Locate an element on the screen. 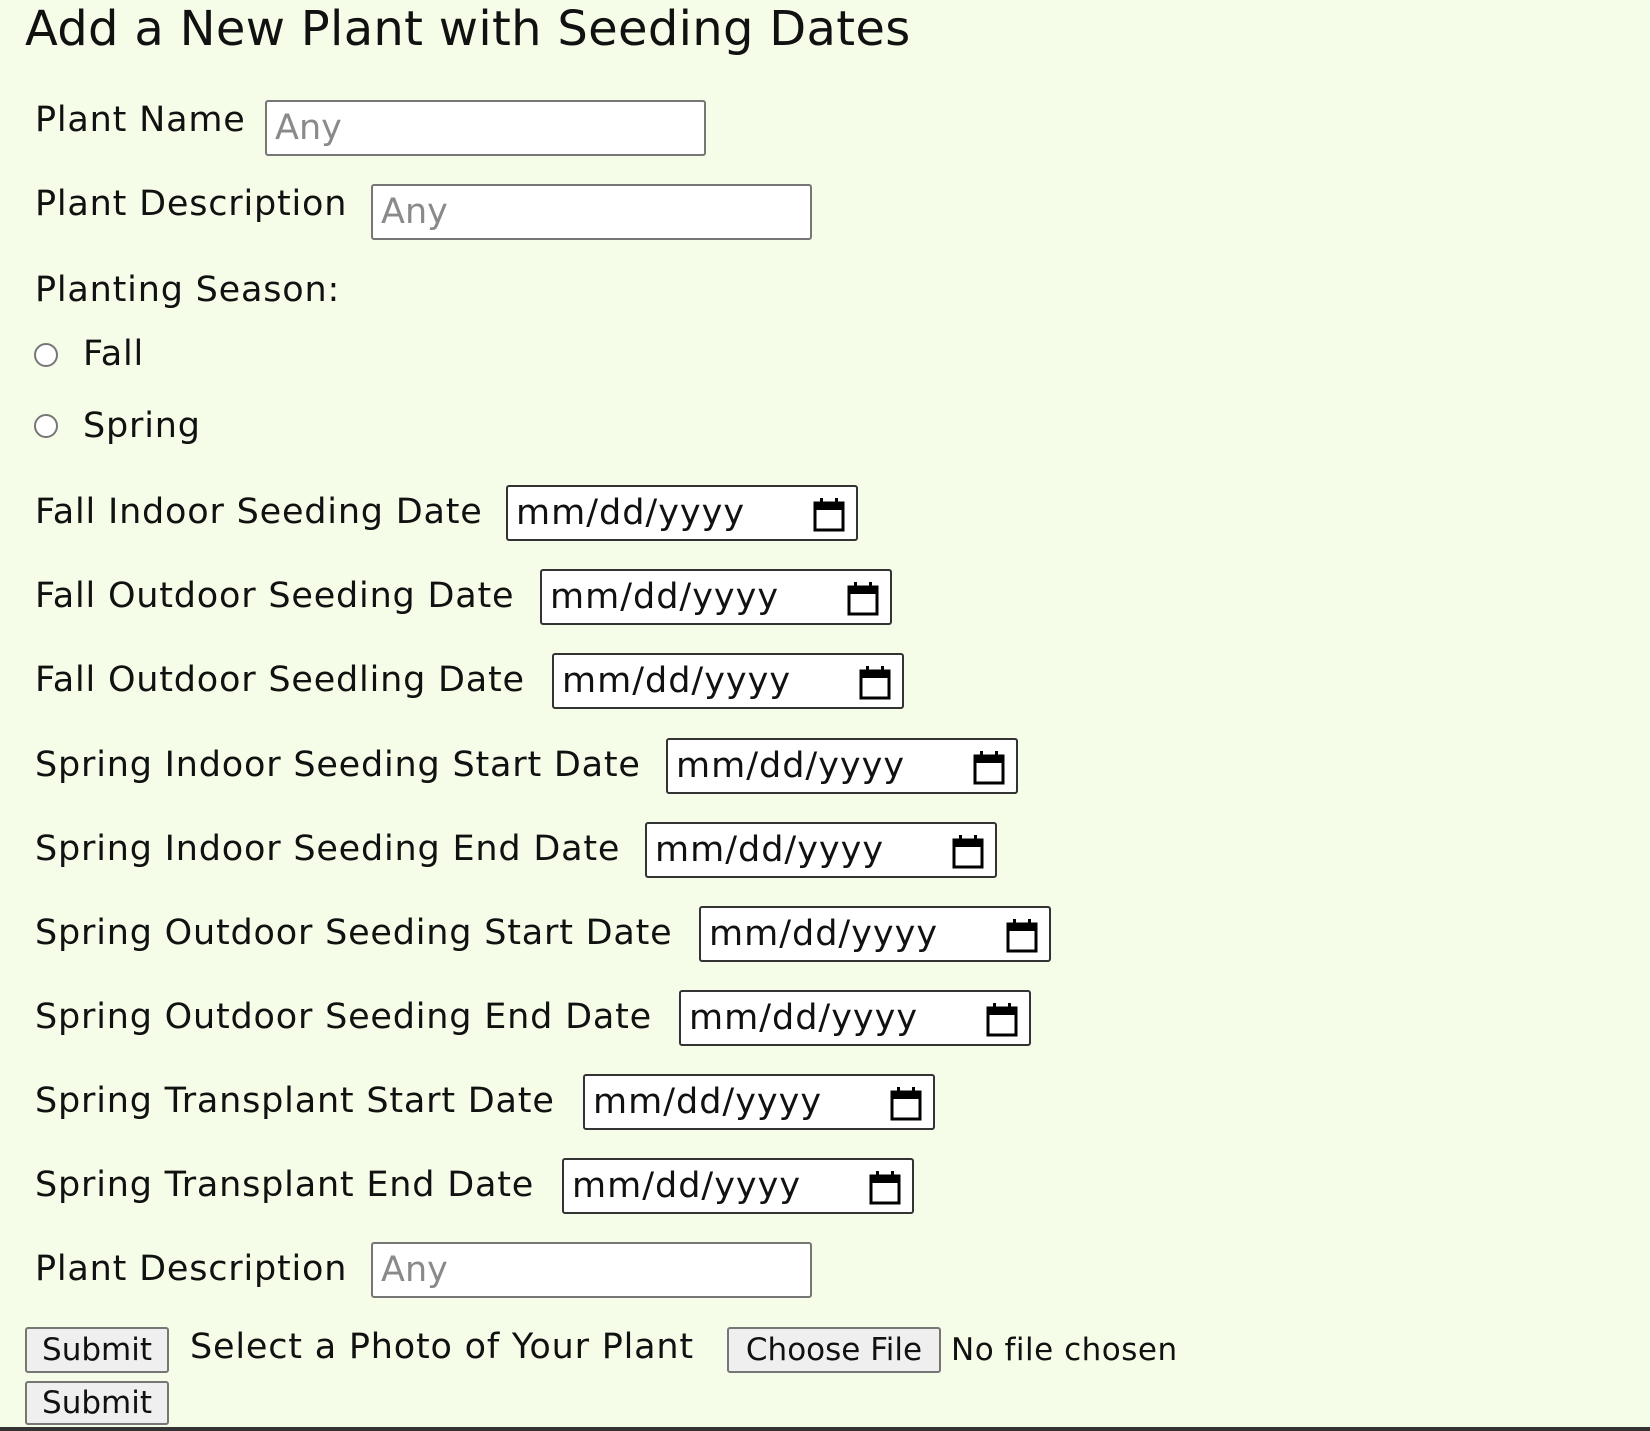  submit-button-2: Submit is located at coordinates (97, 1403).